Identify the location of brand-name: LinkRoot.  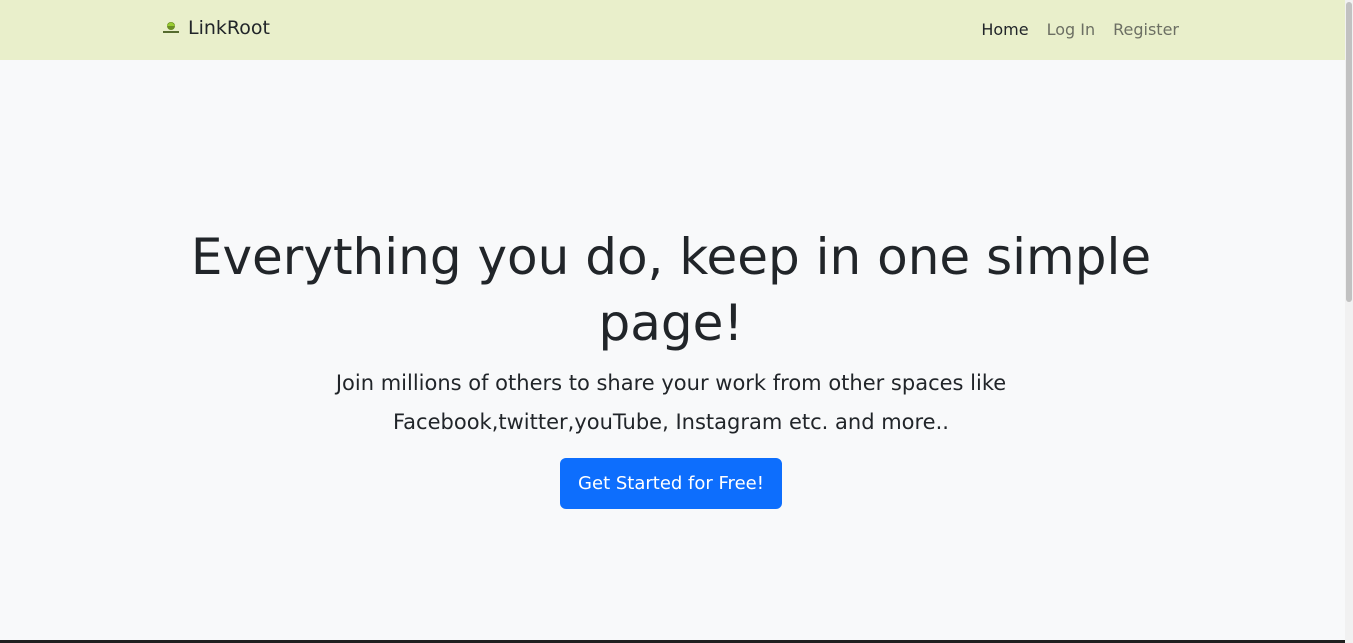
(229, 28).